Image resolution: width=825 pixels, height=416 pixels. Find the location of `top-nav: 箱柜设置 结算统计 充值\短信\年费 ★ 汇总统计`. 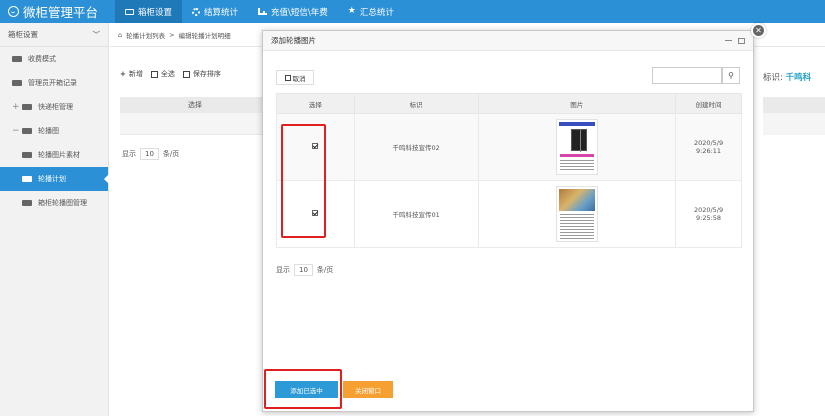

top-nav: 箱柜设置 结算统计 充值\短信\年费 ★ 汇总统计 is located at coordinates (259, 11).